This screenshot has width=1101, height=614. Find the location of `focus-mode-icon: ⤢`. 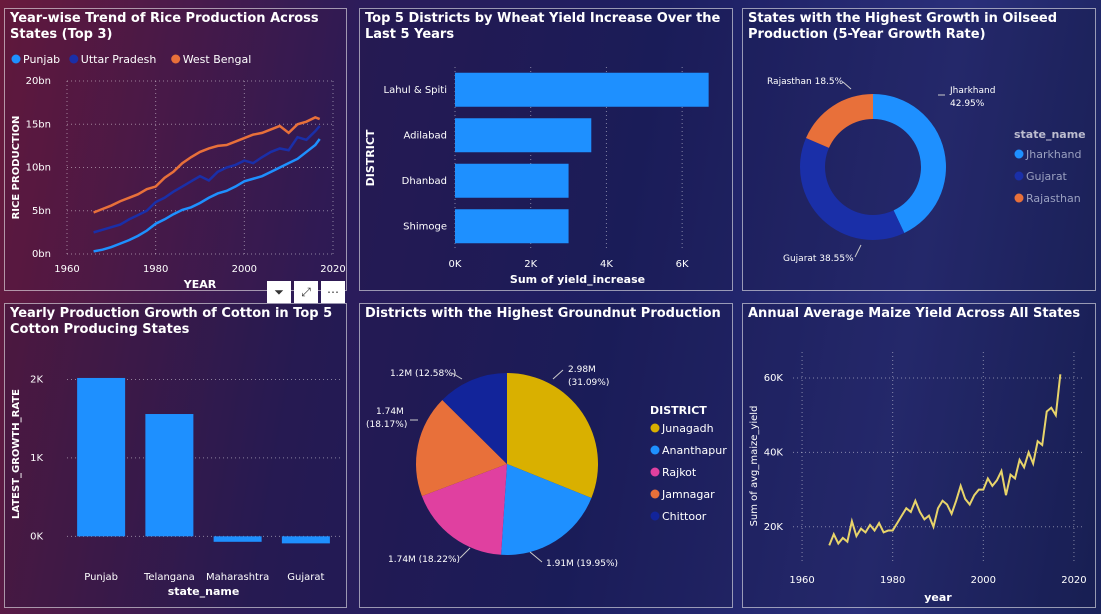

focus-mode-icon: ⤢ is located at coordinates (306, 292).